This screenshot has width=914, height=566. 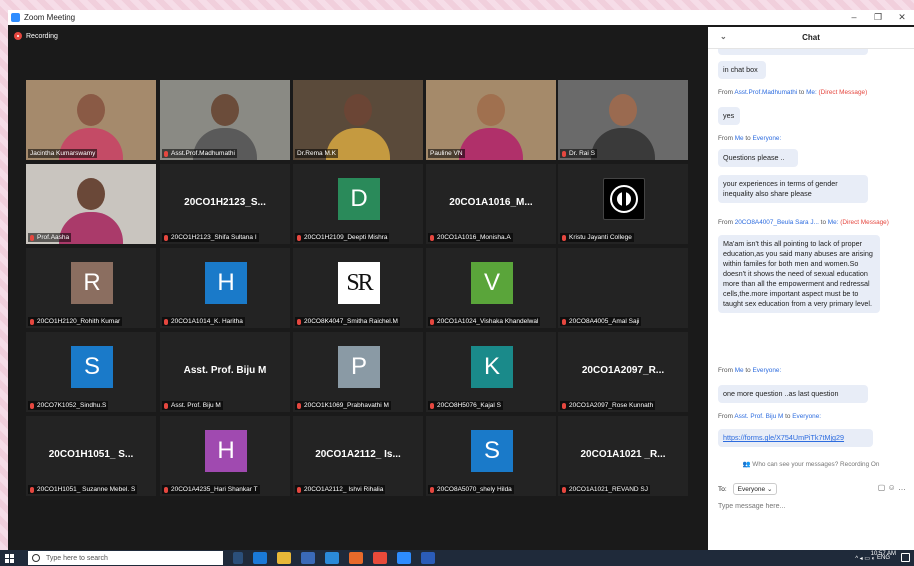 I want to click on participant-tile: V 20CO1A1024_Vishaka Khandelwal, so click(x=491, y=288).